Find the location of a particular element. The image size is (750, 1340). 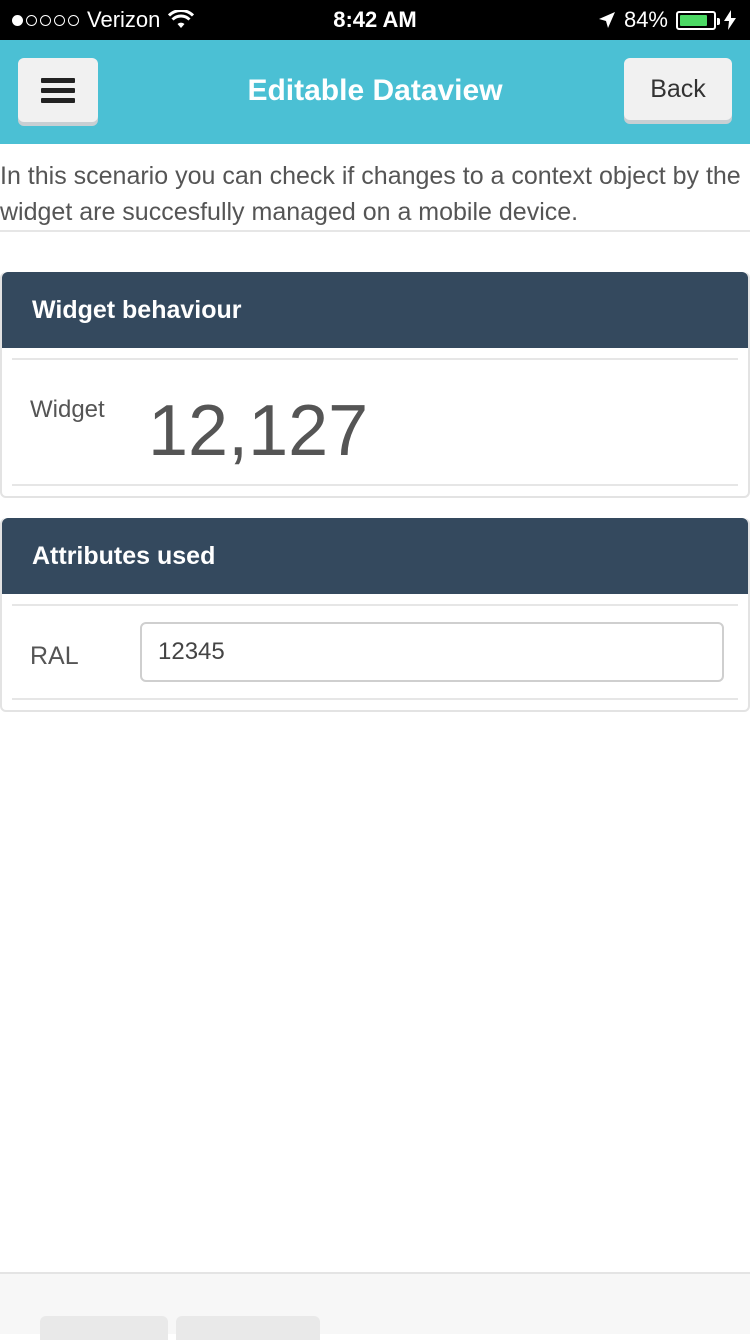

battery-percent: 84% is located at coordinates (645, 19).